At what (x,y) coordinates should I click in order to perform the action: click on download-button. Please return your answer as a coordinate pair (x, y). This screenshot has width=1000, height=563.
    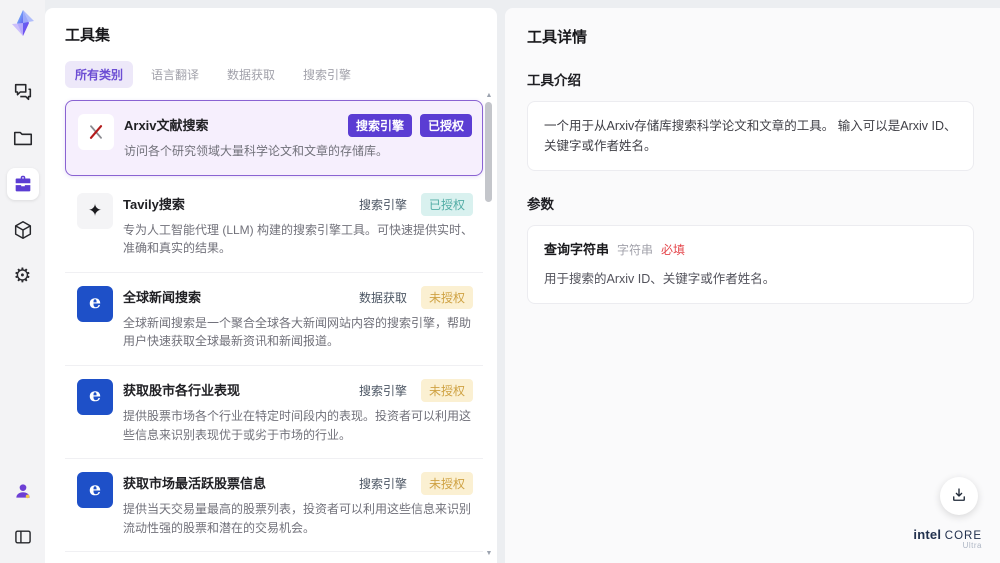
    Looking at the image, I should click on (959, 496).